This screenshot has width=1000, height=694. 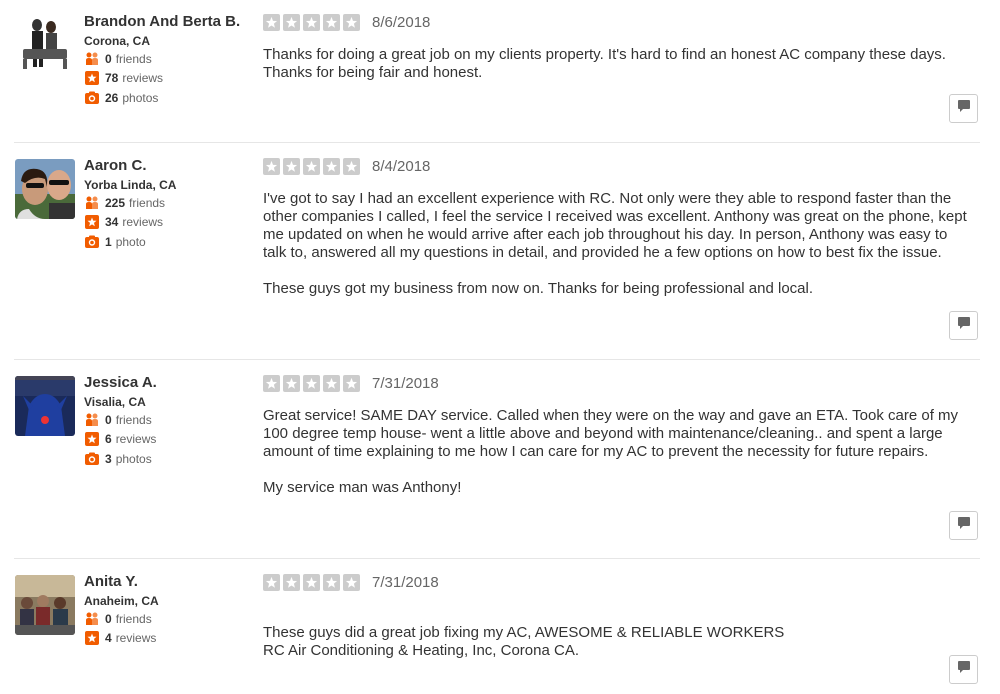 I want to click on photos-count: 26, so click(x=112, y=98).